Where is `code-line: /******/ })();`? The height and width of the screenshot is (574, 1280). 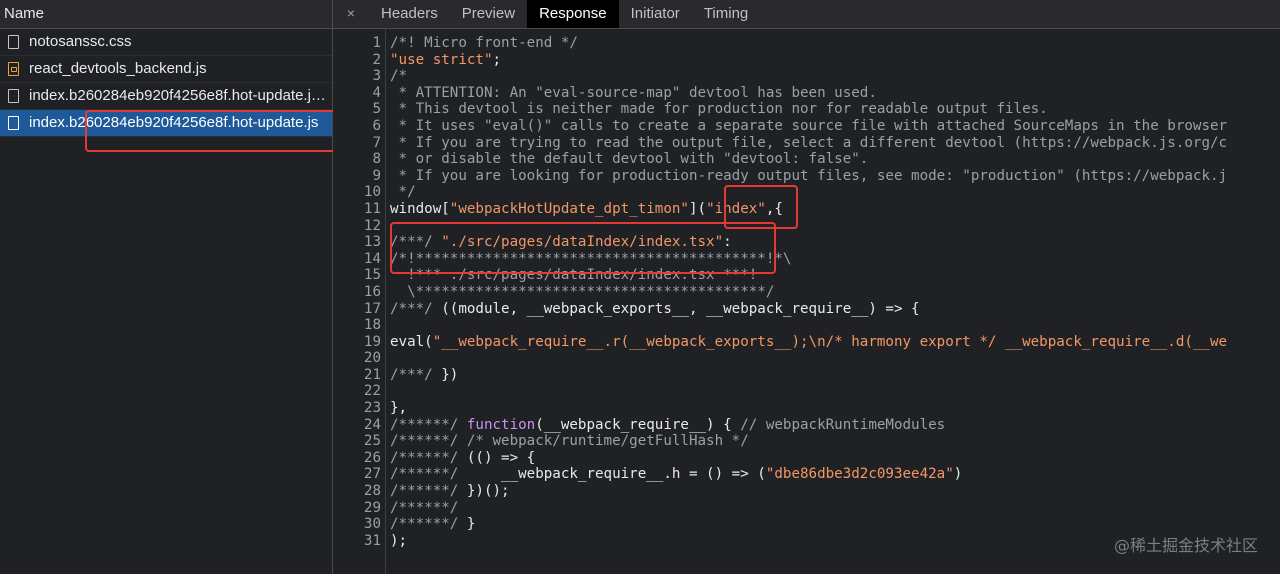
code-line: /******/ })(); is located at coordinates (835, 491).